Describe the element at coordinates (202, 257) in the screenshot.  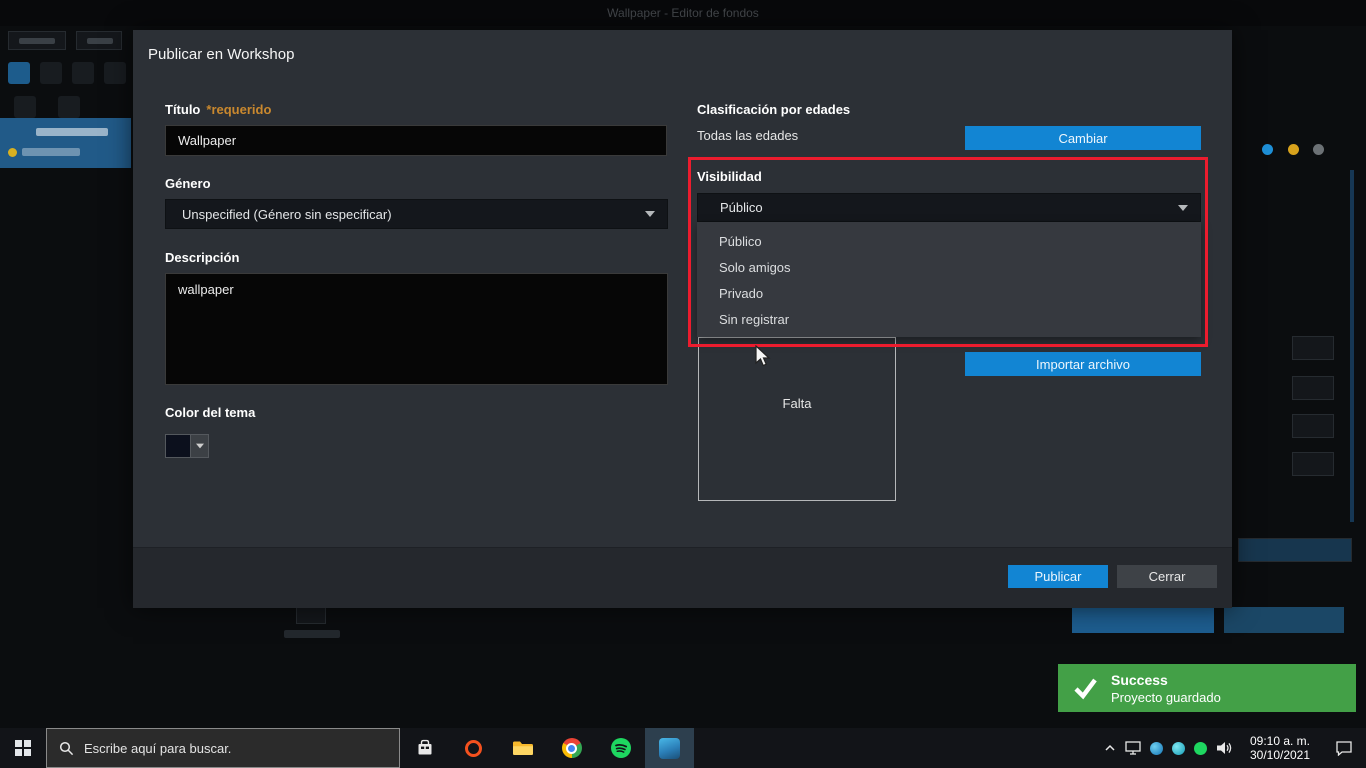
I see `descripcion-label: Descripción` at that location.